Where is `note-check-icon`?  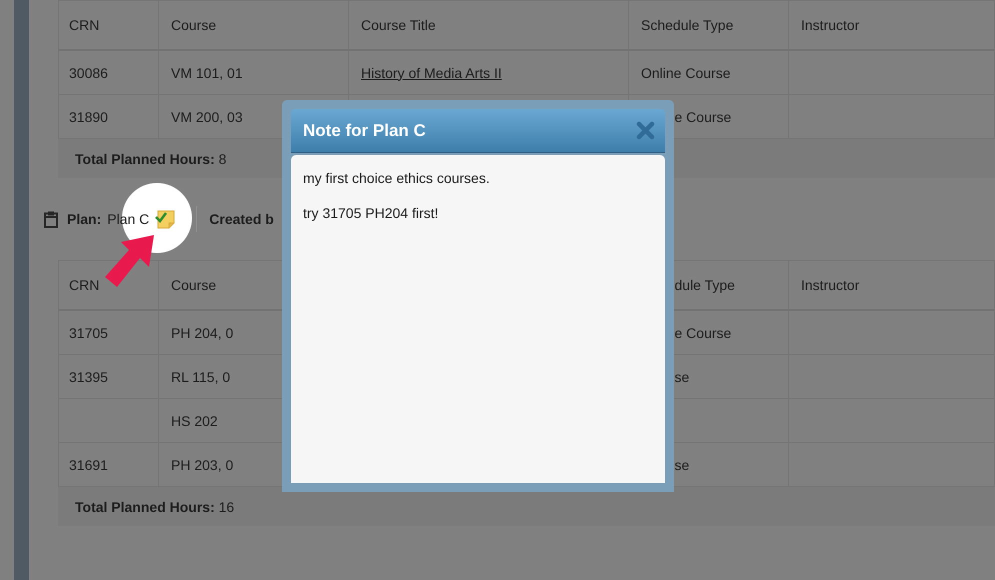 note-check-icon is located at coordinates (165, 219).